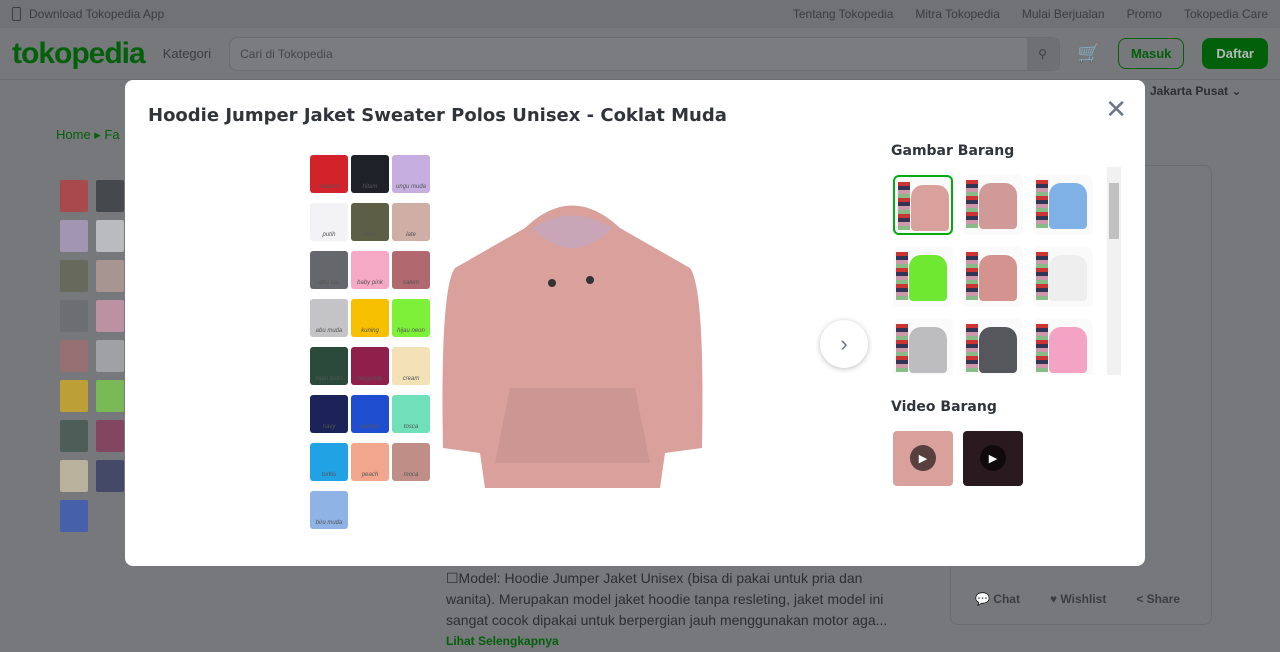 The width and height of the screenshot is (1280, 652). What do you see at coordinates (676, 641) in the screenshot?
I see `see-more-link: Lihat Selengkapnya` at bounding box center [676, 641].